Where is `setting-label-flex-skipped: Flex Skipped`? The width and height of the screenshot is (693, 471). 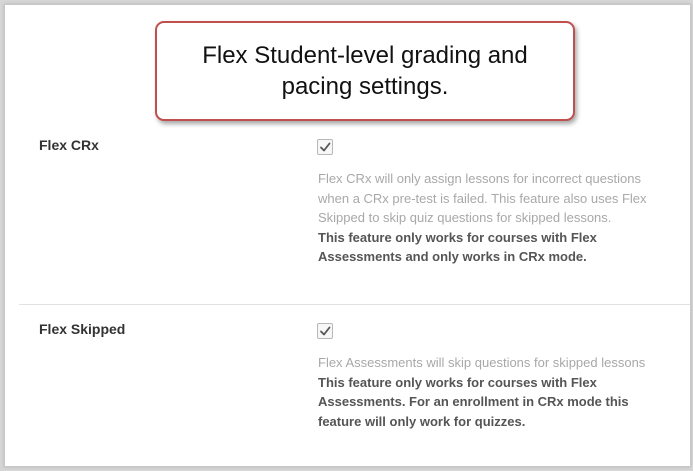 setting-label-flex-skipped: Flex Skipped is located at coordinates (82, 329).